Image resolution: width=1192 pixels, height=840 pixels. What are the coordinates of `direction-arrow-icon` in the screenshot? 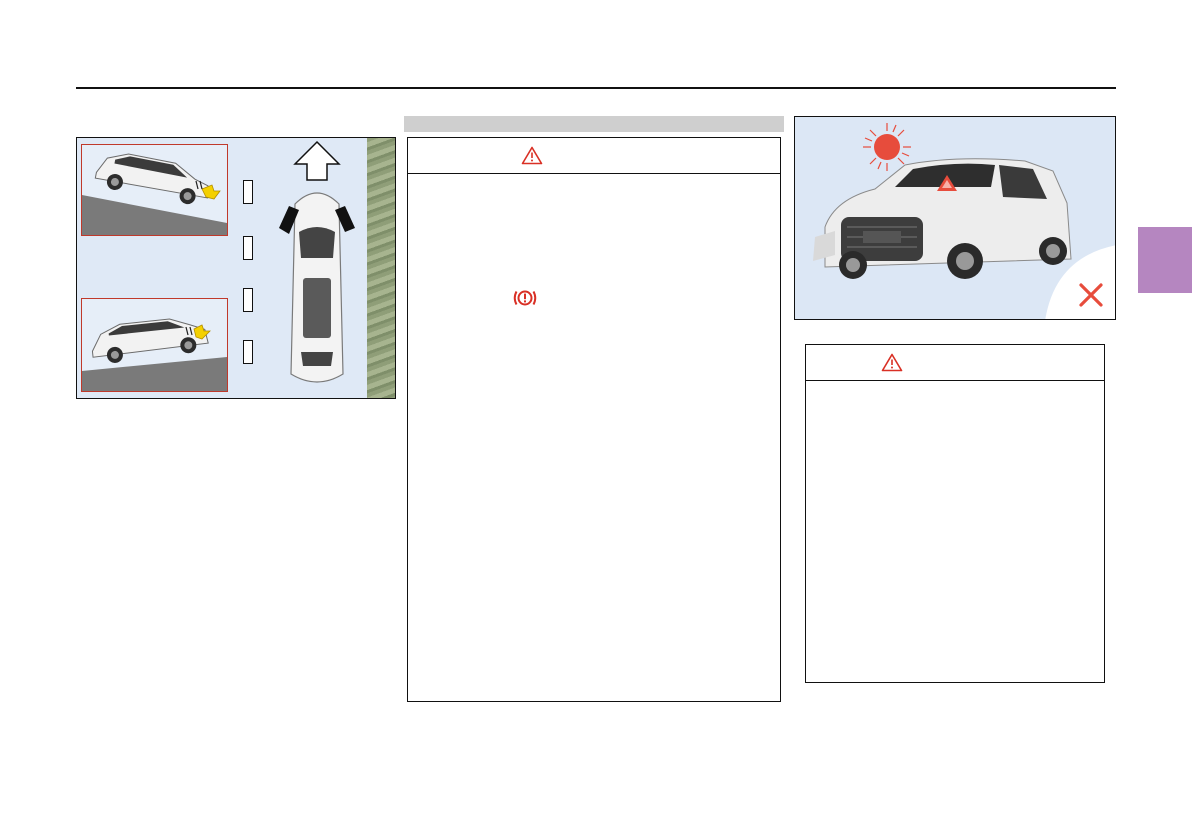 It's located at (317, 160).